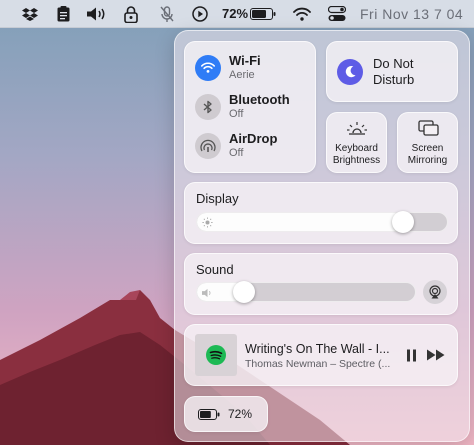 Image resolution: width=474 pixels, height=445 pixels. What do you see at coordinates (253, 138) in the screenshot?
I see `airdrop-label: AirDrop` at bounding box center [253, 138].